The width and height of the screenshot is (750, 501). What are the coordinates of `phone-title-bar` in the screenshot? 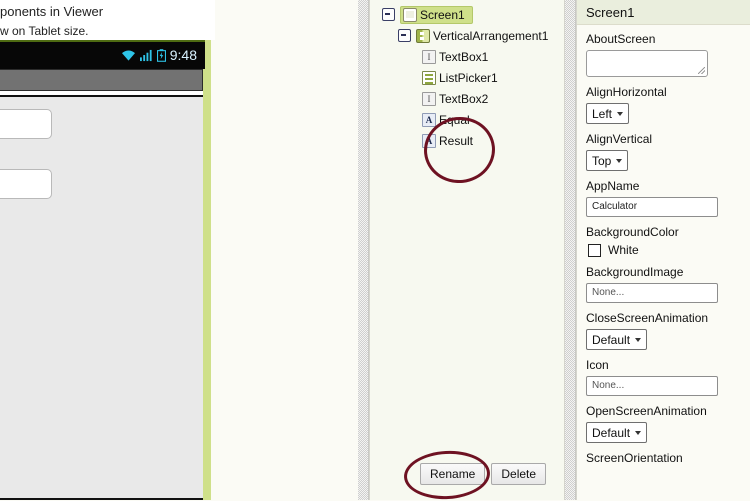 It's located at (101, 80).